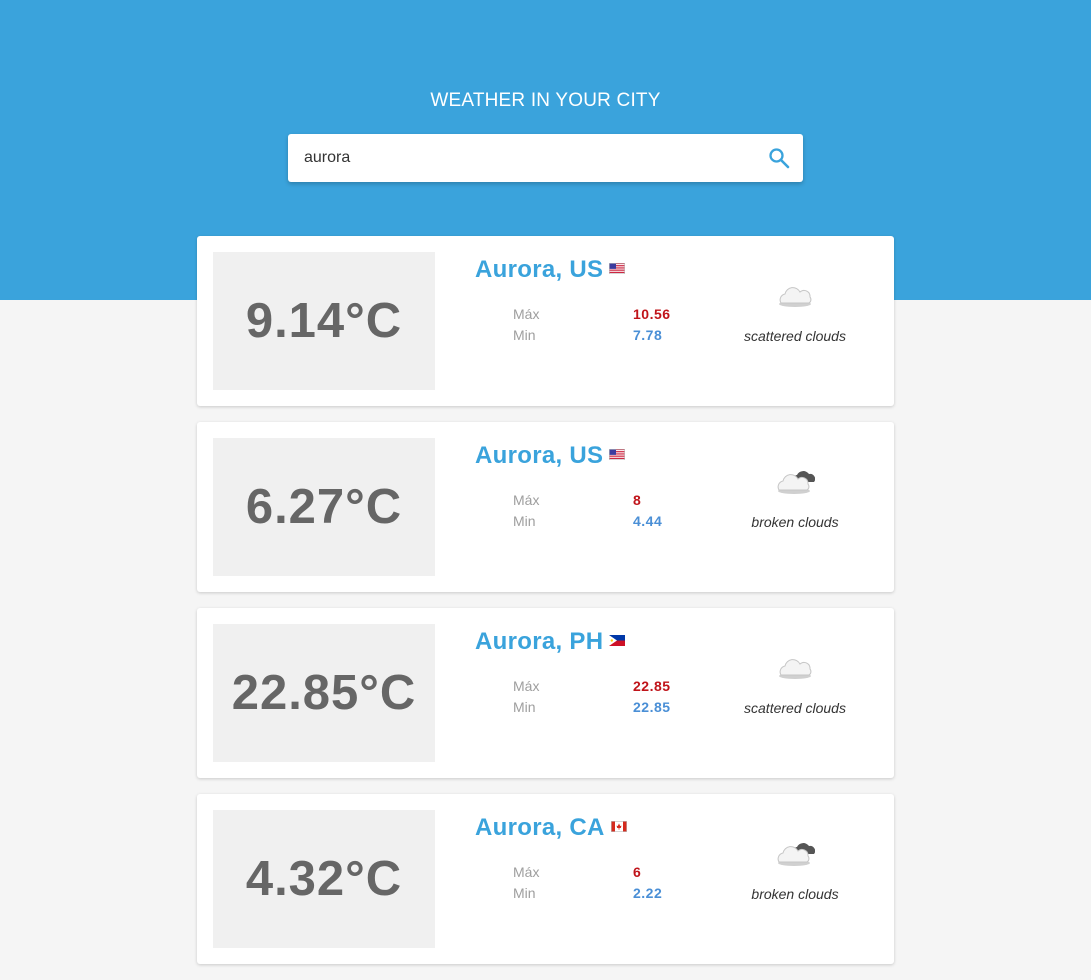  I want to click on temperature: 22.85°C, so click(324, 693).